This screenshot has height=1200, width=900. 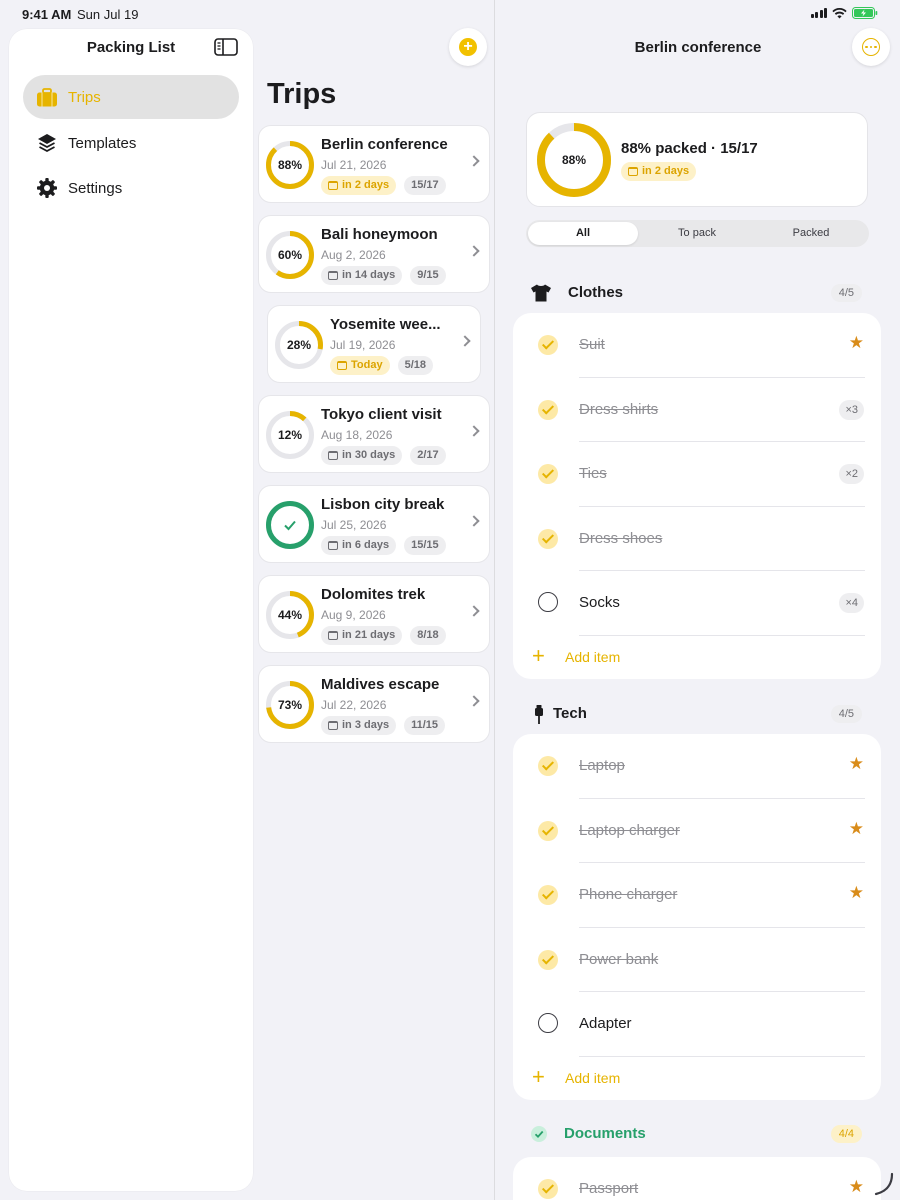 What do you see at coordinates (362, 275) in the screenshot?
I see `countdown-badge: in 14 days` at bounding box center [362, 275].